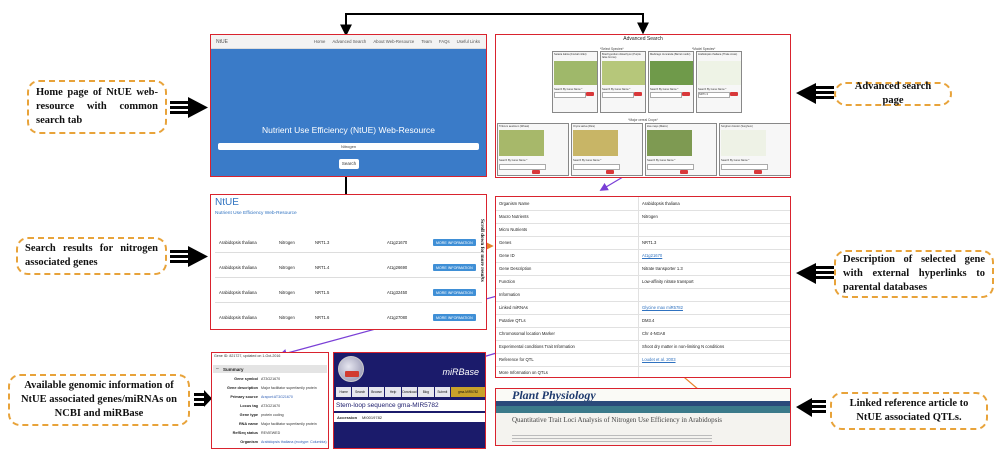 This screenshot has width=1000, height=459. I want to click on ncbi-field-label: Gene type, so click(248, 415).